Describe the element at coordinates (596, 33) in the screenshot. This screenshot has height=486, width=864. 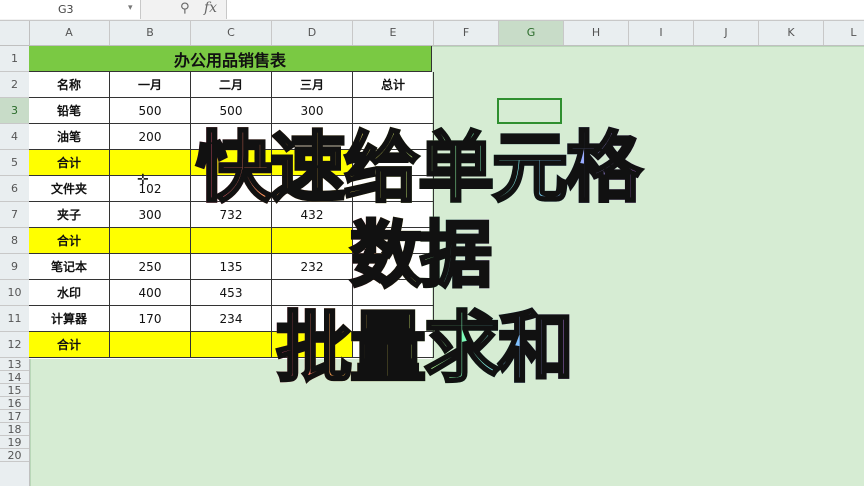
I see `column-header-h: H` at that location.